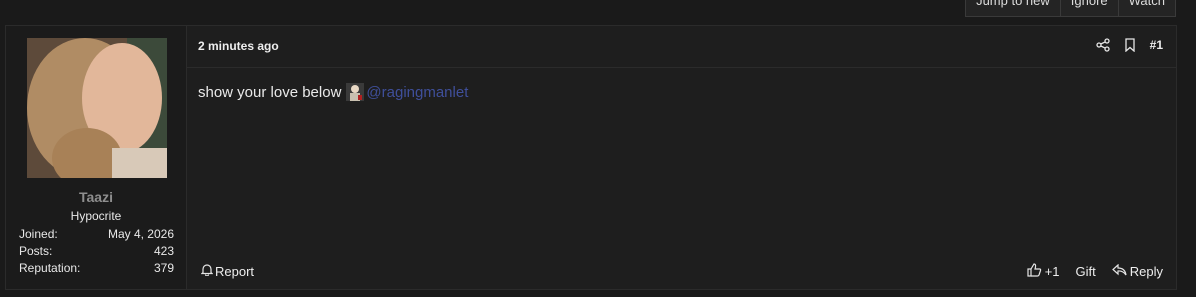  I want to click on stat-label: Reputation:, so click(50, 268).